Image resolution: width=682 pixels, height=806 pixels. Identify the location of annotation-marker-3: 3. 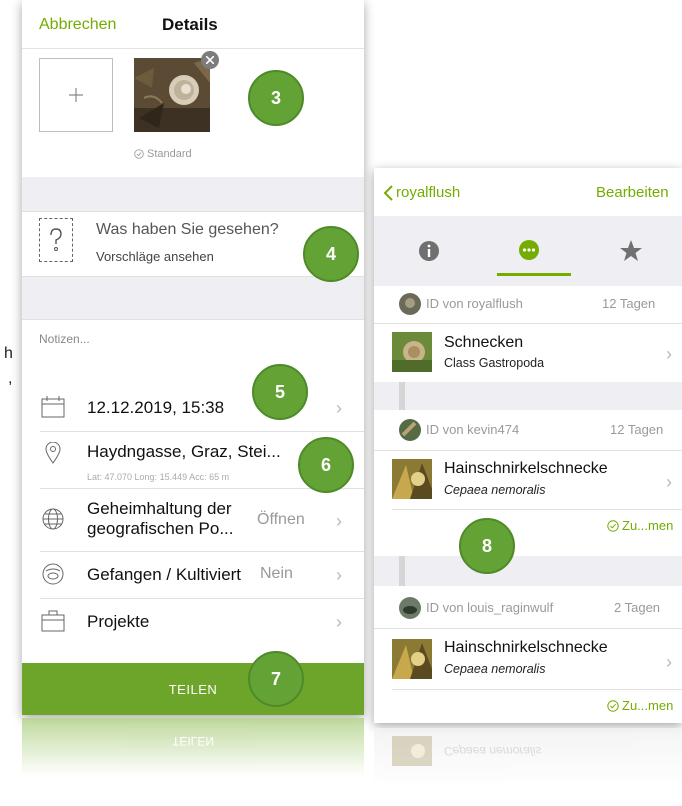
(276, 98).